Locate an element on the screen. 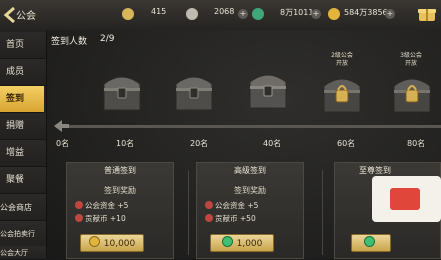 Image resolution: width=441 pixels, height=260 pixels. milestone-label: 80名 is located at coordinates (416, 143).